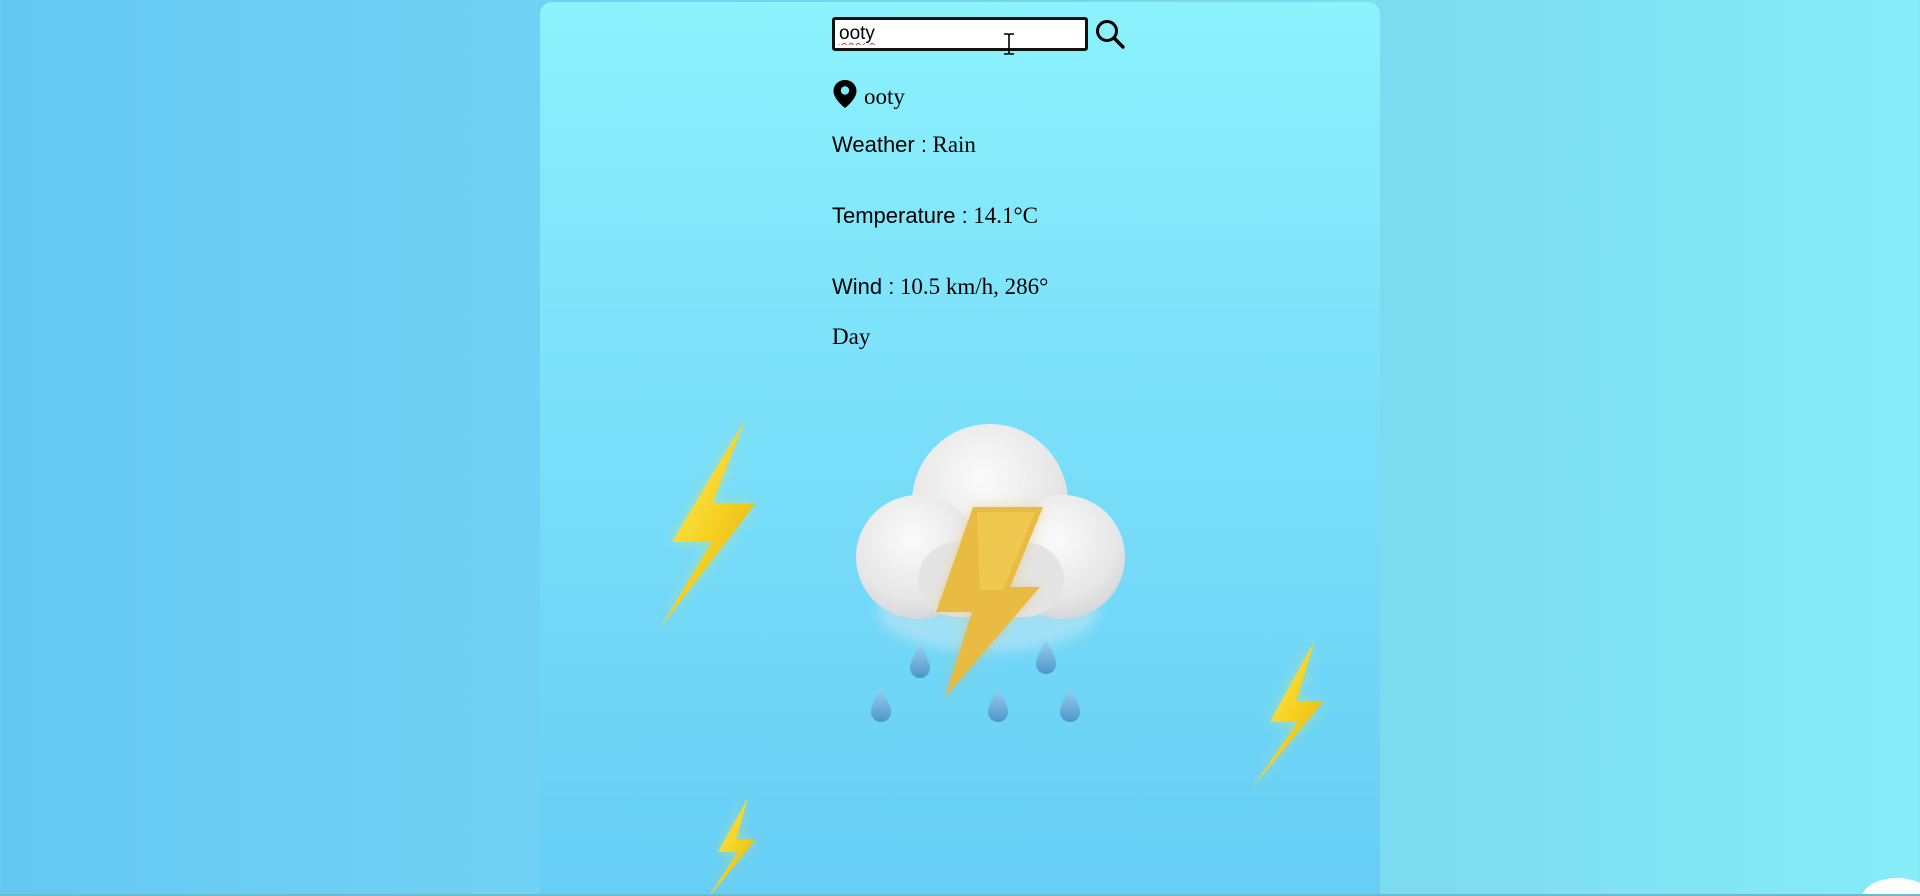 This screenshot has width=1920, height=896. What do you see at coordinates (1510, 448) in the screenshot?
I see `background-shade-right` at bounding box center [1510, 448].